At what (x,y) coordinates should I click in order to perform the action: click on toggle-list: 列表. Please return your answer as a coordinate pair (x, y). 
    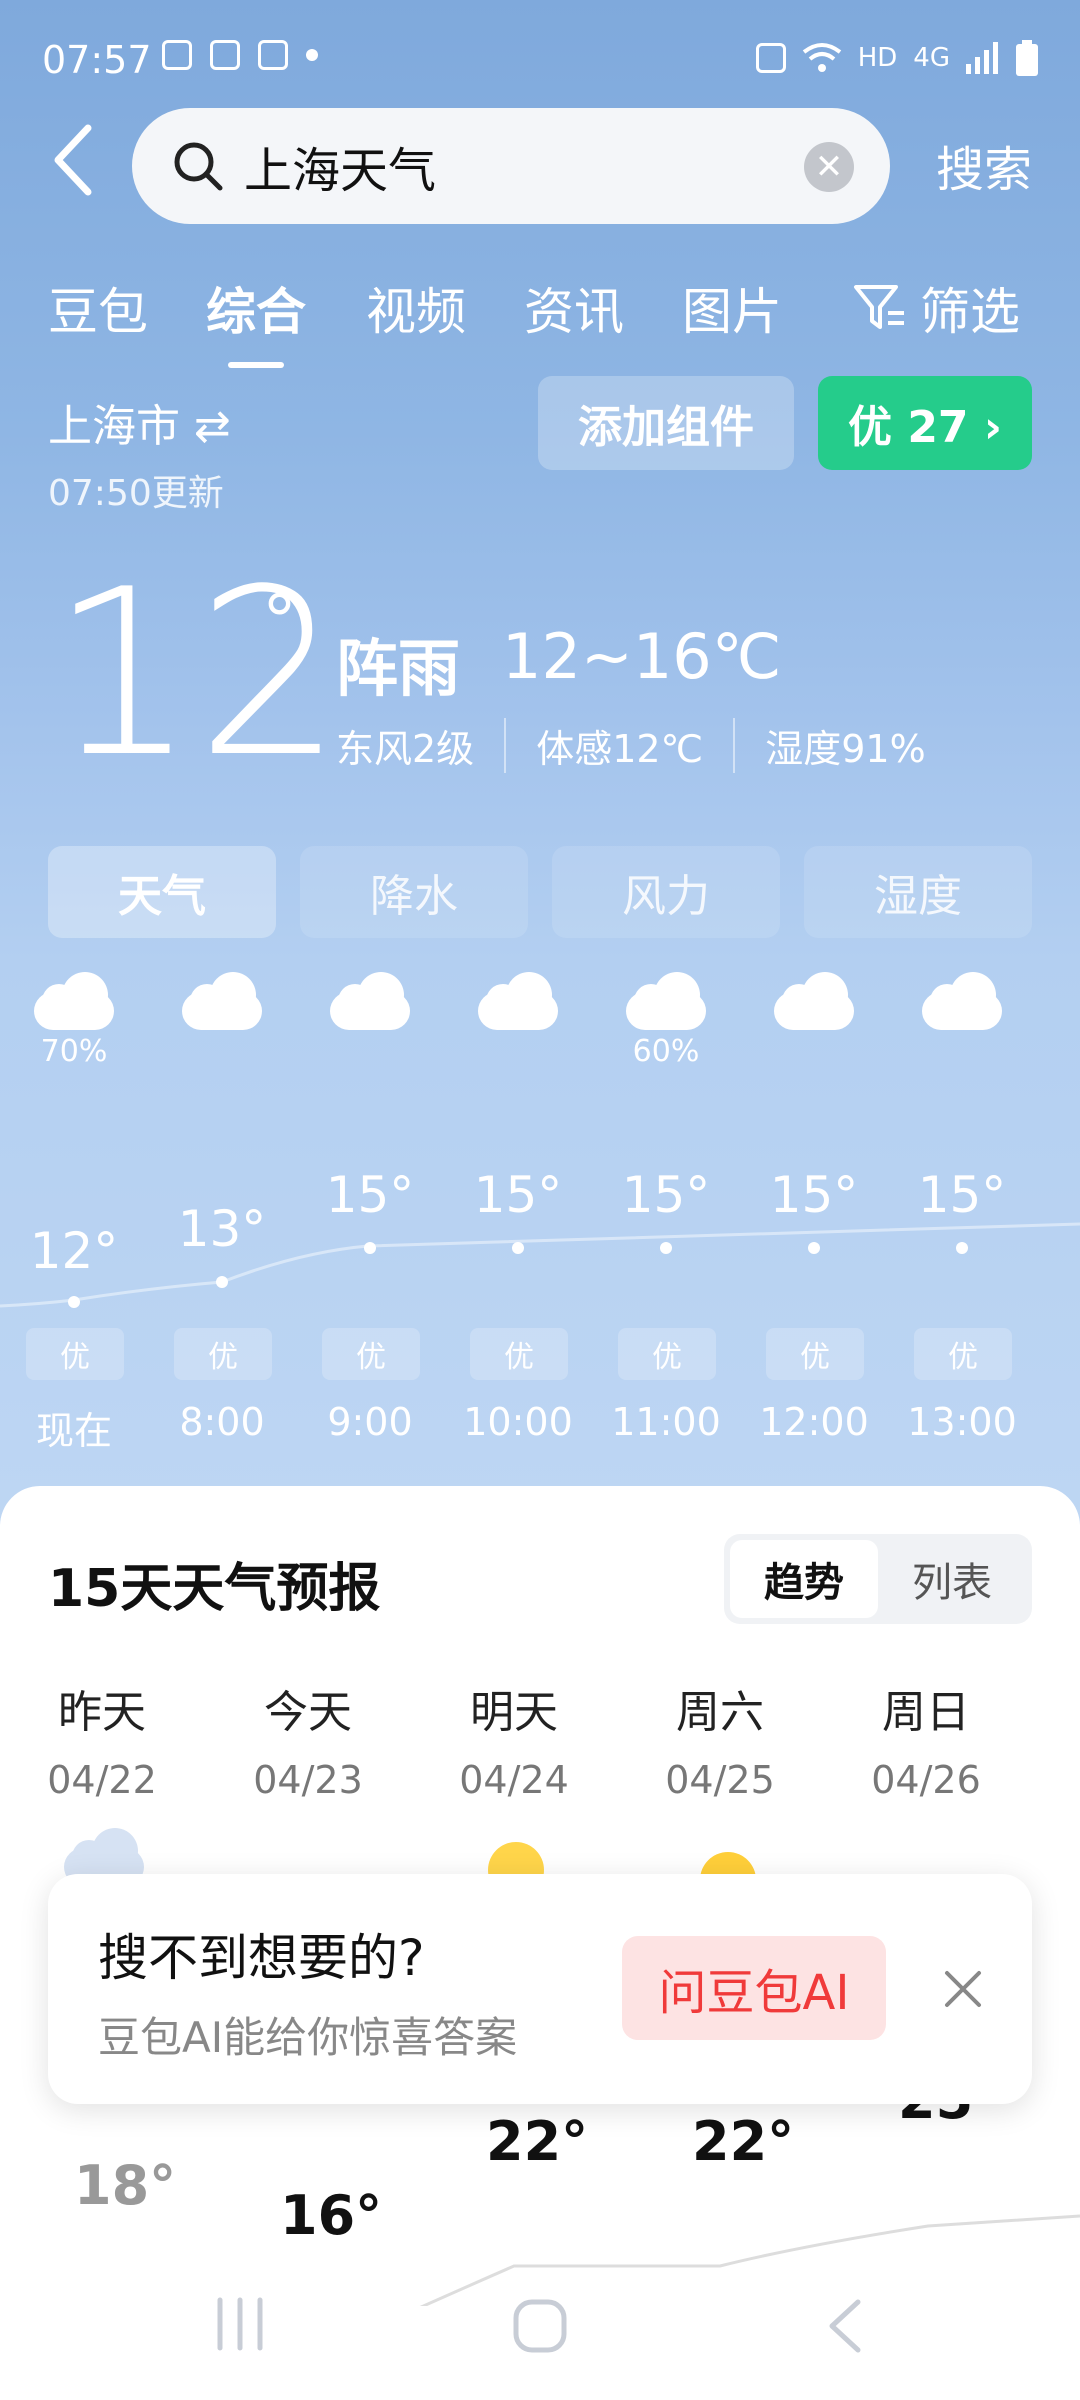
    Looking at the image, I should click on (952, 1579).